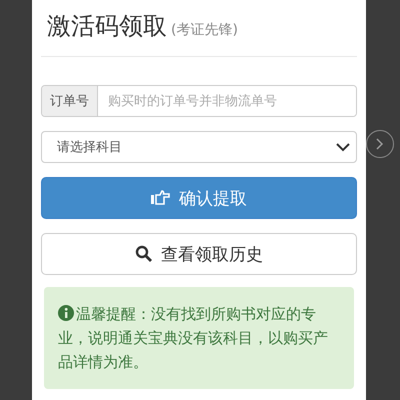  What do you see at coordinates (343, 147) in the screenshot?
I see `chevron-down-icon` at bounding box center [343, 147].